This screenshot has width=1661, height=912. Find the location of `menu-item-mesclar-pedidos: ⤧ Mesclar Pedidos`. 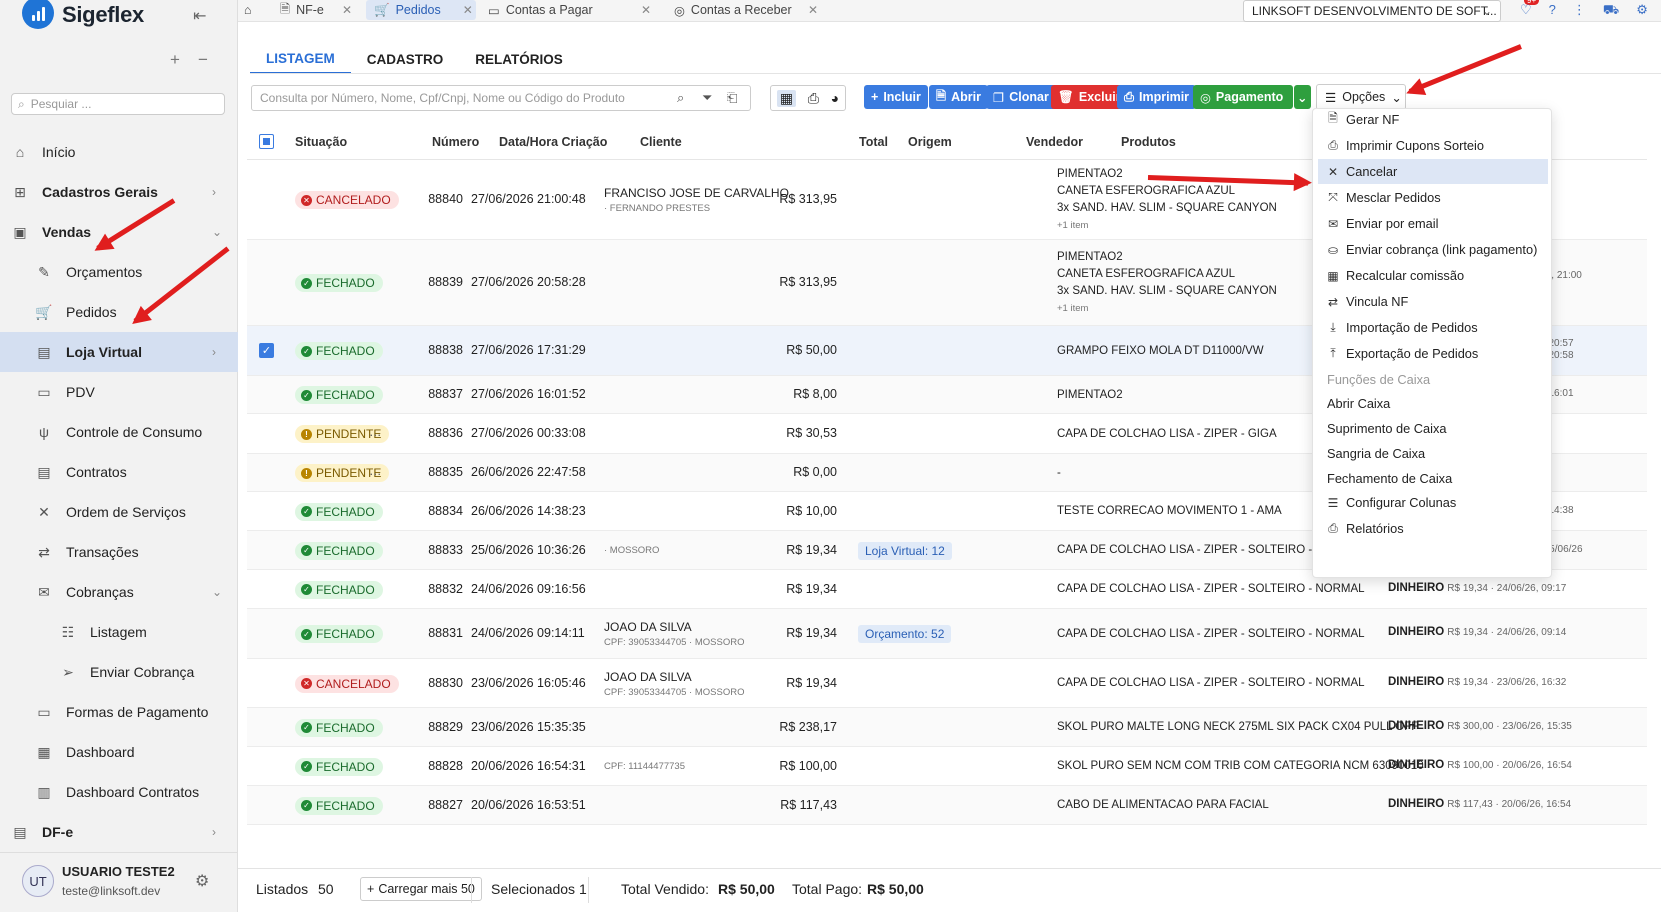

menu-item-mesclar-pedidos: ⤧ Mesclar Pedidos is located at coordinates (1433, 197).